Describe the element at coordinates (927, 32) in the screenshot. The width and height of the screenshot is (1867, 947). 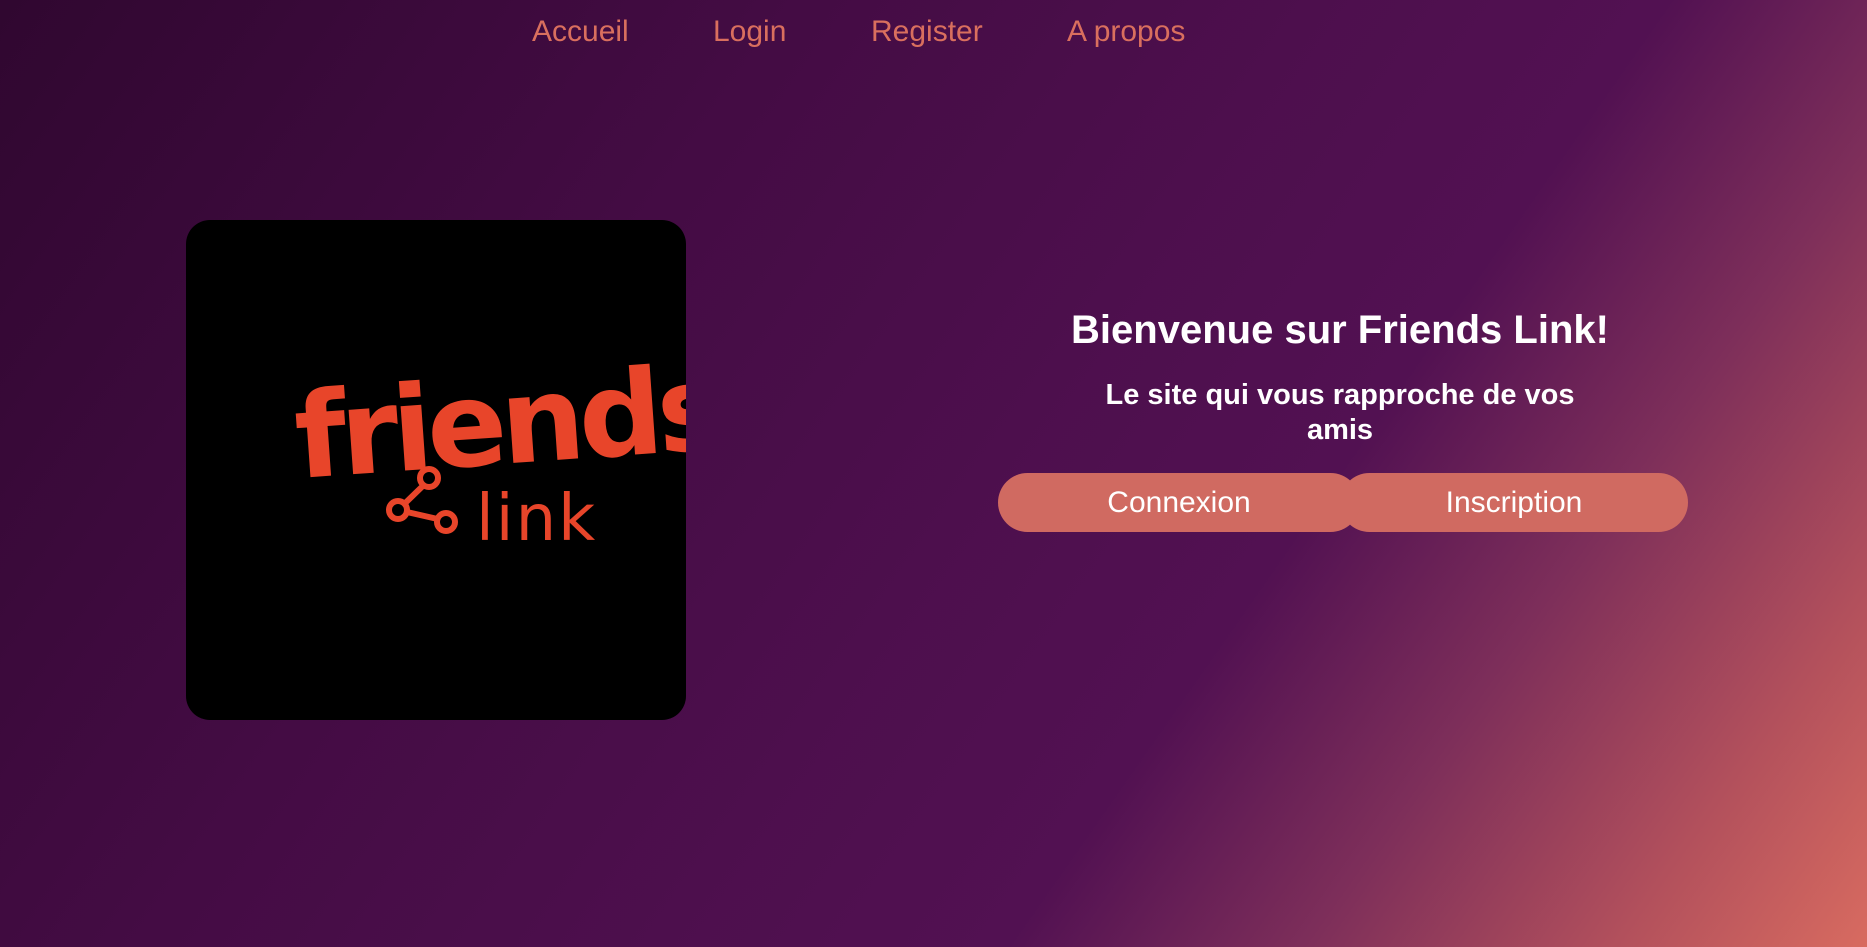
I see `nav-link-register: Register` at that location.